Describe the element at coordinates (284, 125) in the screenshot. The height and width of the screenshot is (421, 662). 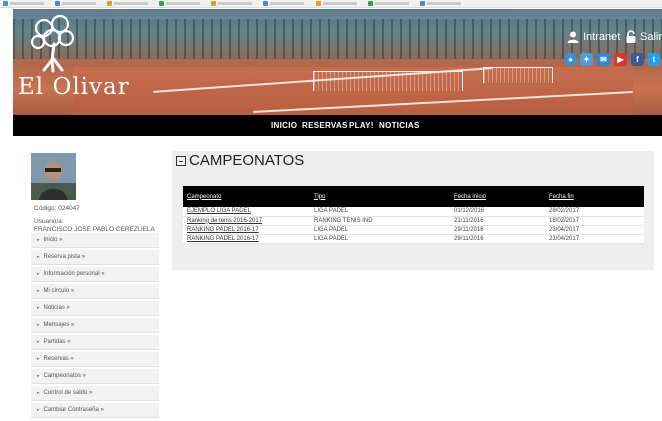
I see `nav-item-inicio: INICIO` at that location.